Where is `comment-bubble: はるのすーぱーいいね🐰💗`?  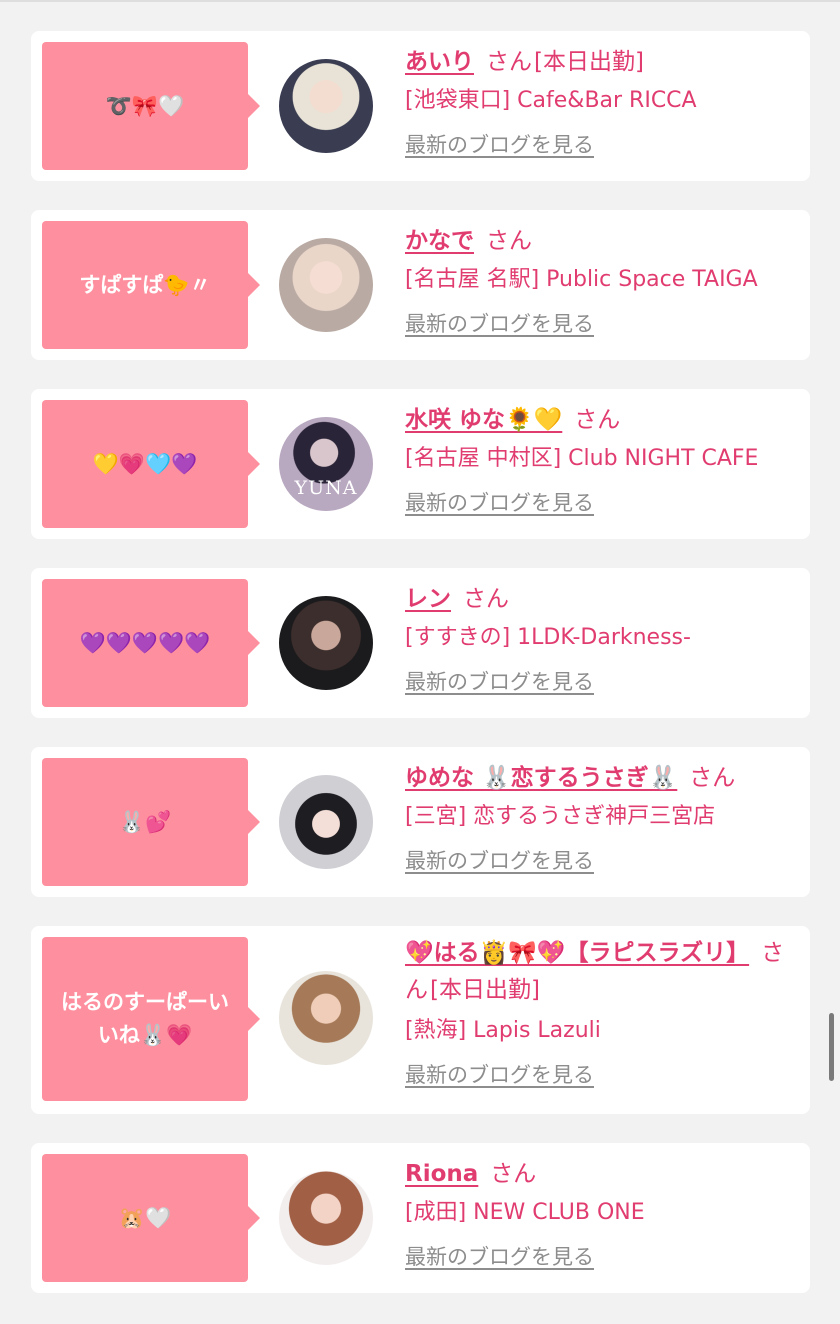
comment-bubble: はるのすーぱーいいね🐰💗 is located at coordinates (151, 1019).